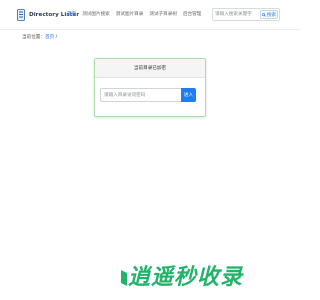  Describe the element at coordinates (124, 278) in the screenshot. I see `watermark-accent-icon` at that location.